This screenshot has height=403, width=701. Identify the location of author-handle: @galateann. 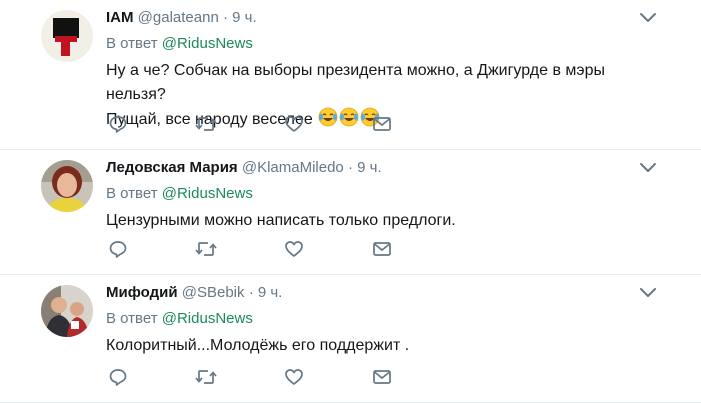
(178, 17).